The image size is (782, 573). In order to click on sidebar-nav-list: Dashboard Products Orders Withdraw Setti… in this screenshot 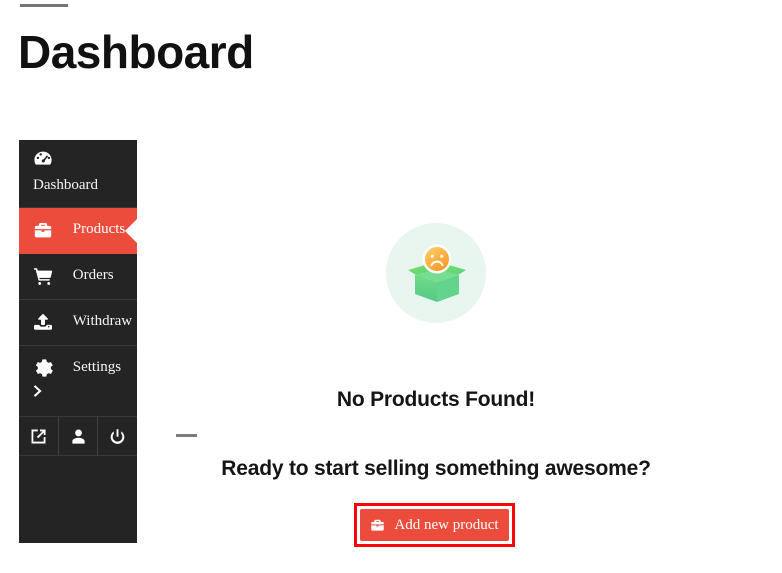, I will do `click(78, 279)`.